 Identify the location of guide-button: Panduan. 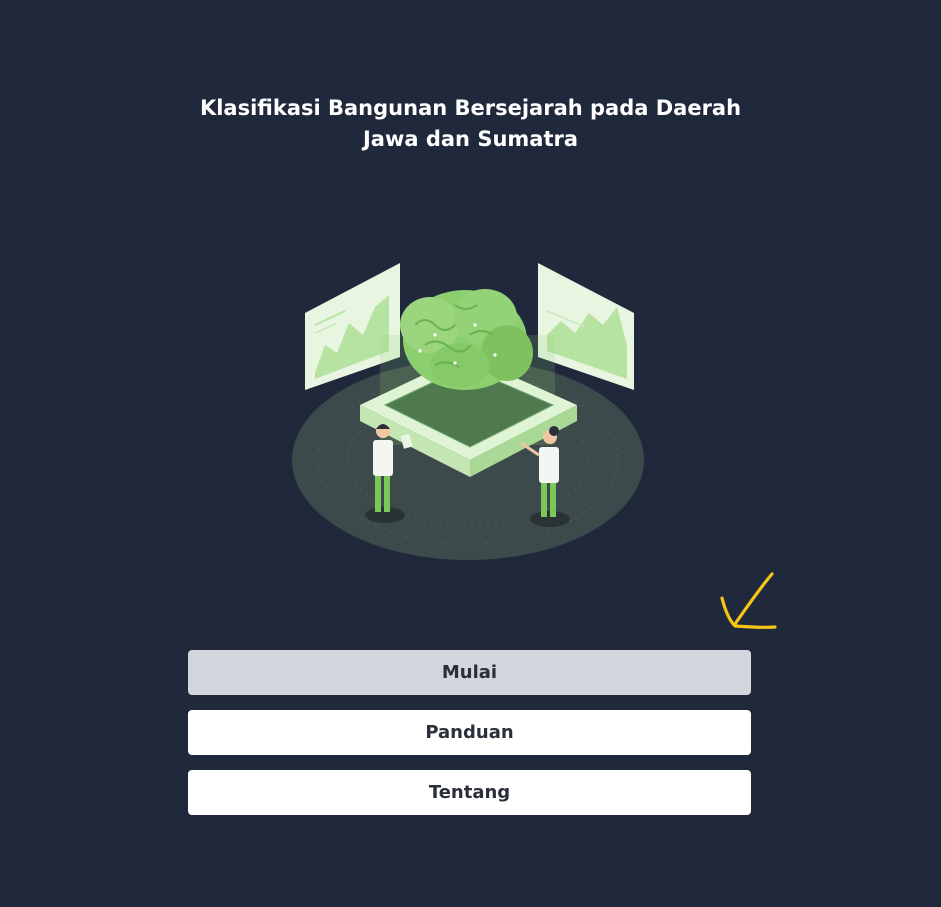
(469, 732).